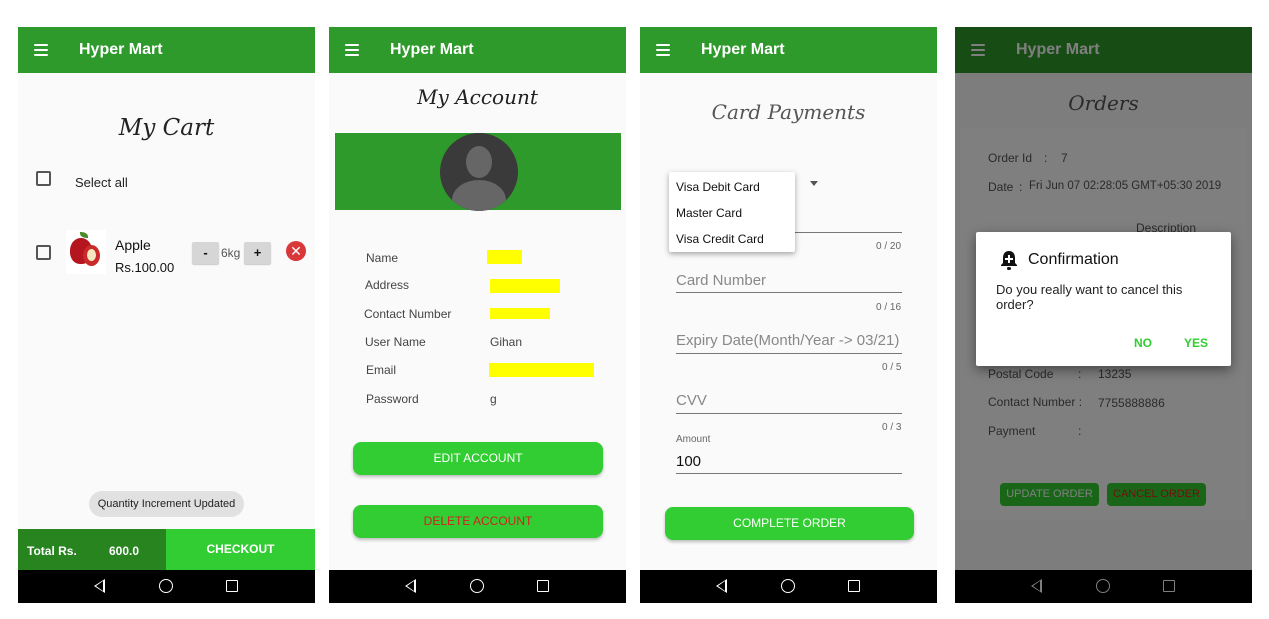 This screenshot has height=619, width=1269. Describe the element at coordinates (387, 285) in the screenshot. I see `field-label-address: Address` at that location.